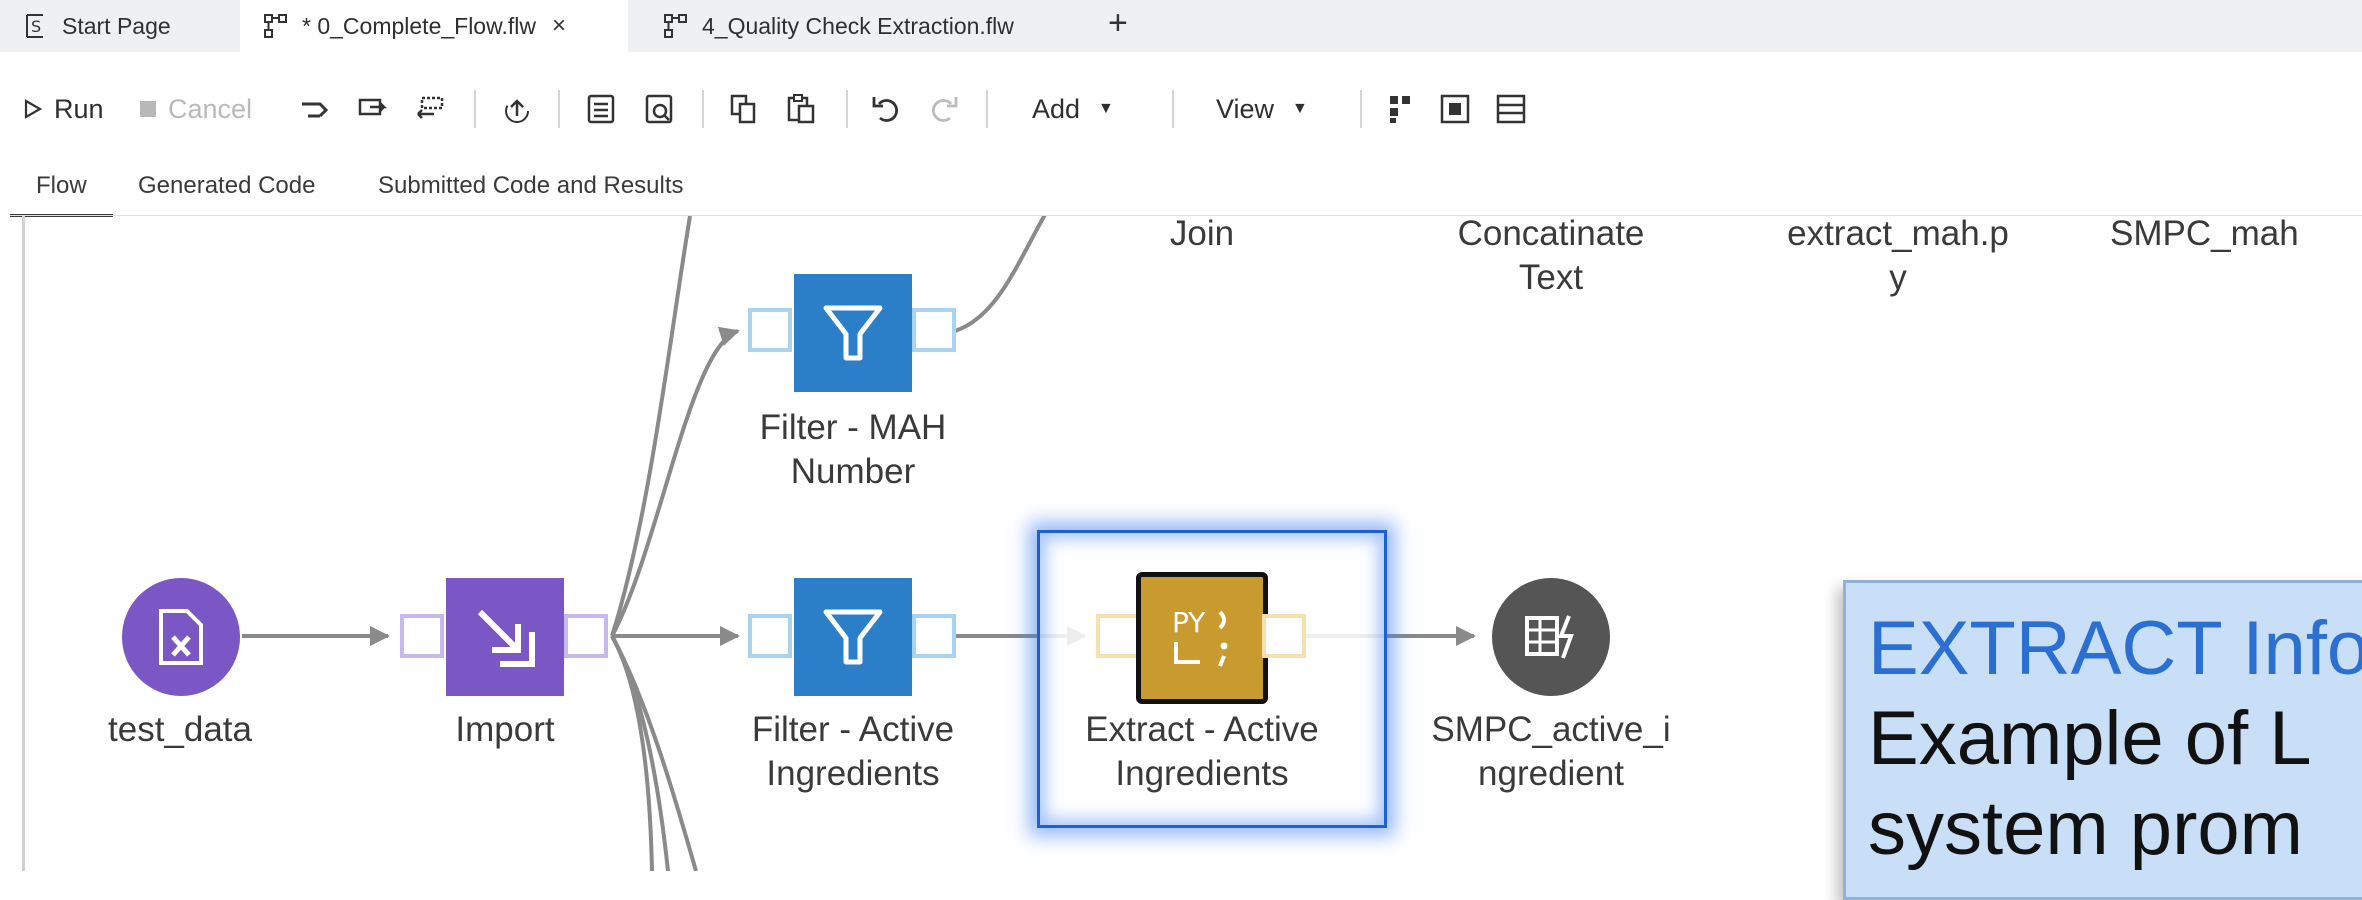  What do you see at coordinates (853, 427) in the screenshot?
I see `label-line: Filter - MAH` at bounding box center [853, 427].